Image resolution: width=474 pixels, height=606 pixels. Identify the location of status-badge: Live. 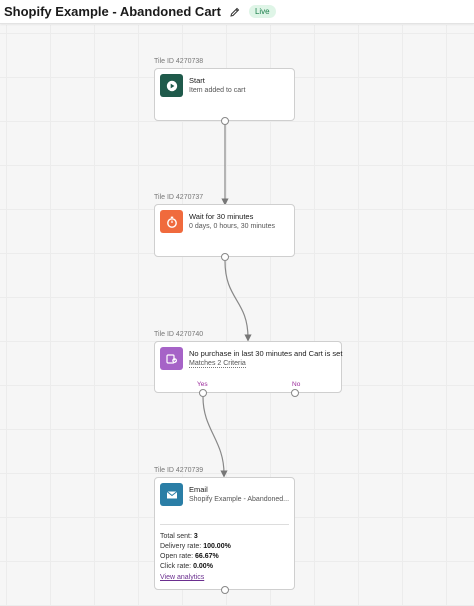
(262, 11).